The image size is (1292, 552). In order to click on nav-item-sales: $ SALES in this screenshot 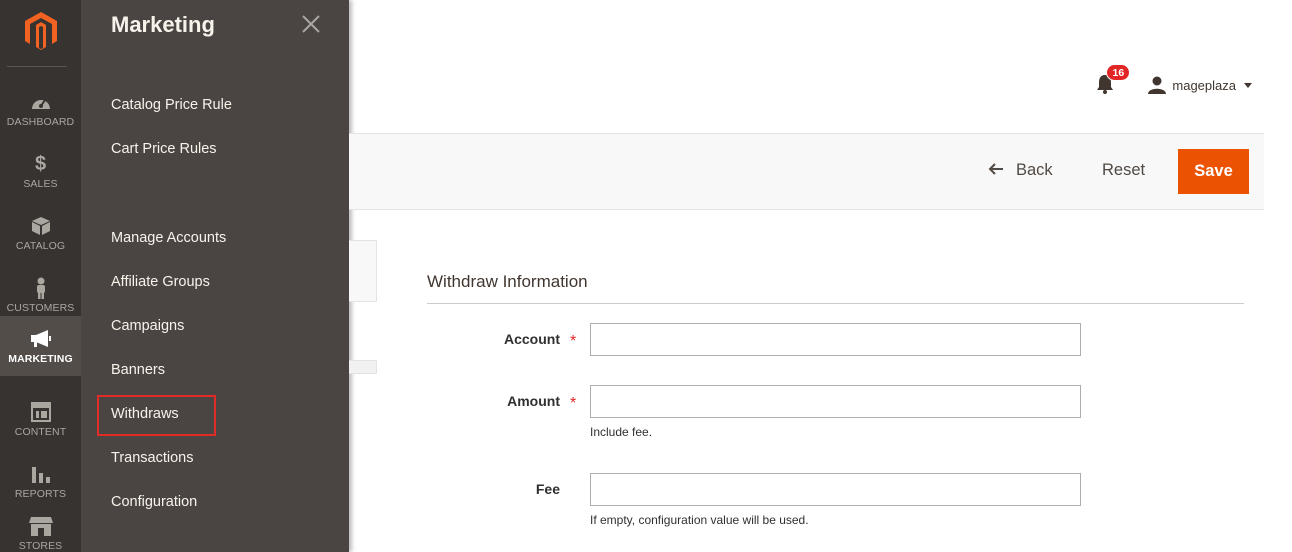, I will do `click(40, 171)`.